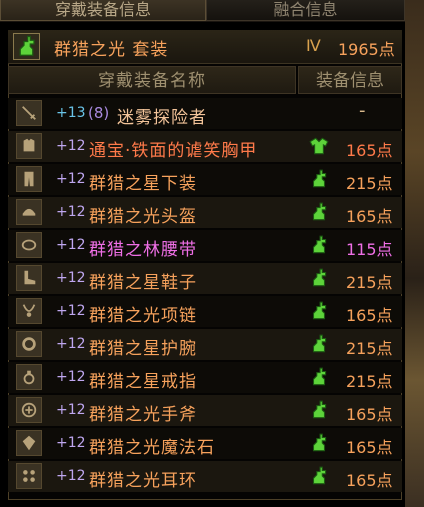 This screenshot has height=507, width=424. I want to click on item-name: 群猎之光项链, so click(143, 313).